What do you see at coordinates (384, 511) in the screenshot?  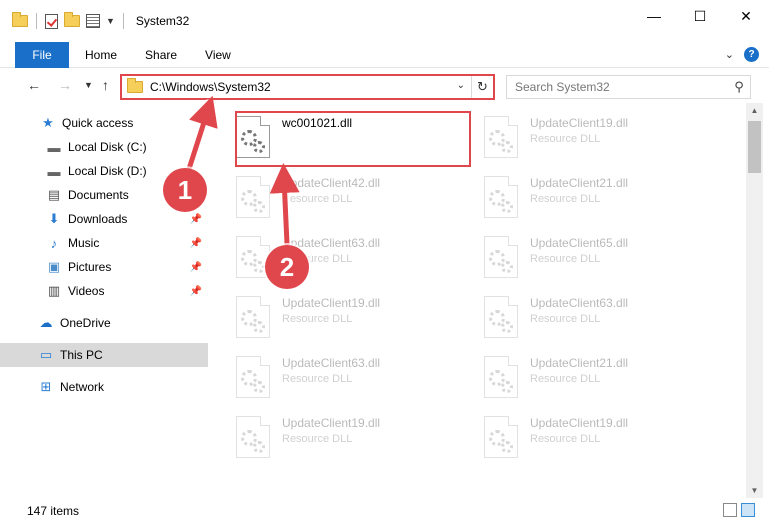 I see `status-bar: 147 items` at bounding box center [384, 511].